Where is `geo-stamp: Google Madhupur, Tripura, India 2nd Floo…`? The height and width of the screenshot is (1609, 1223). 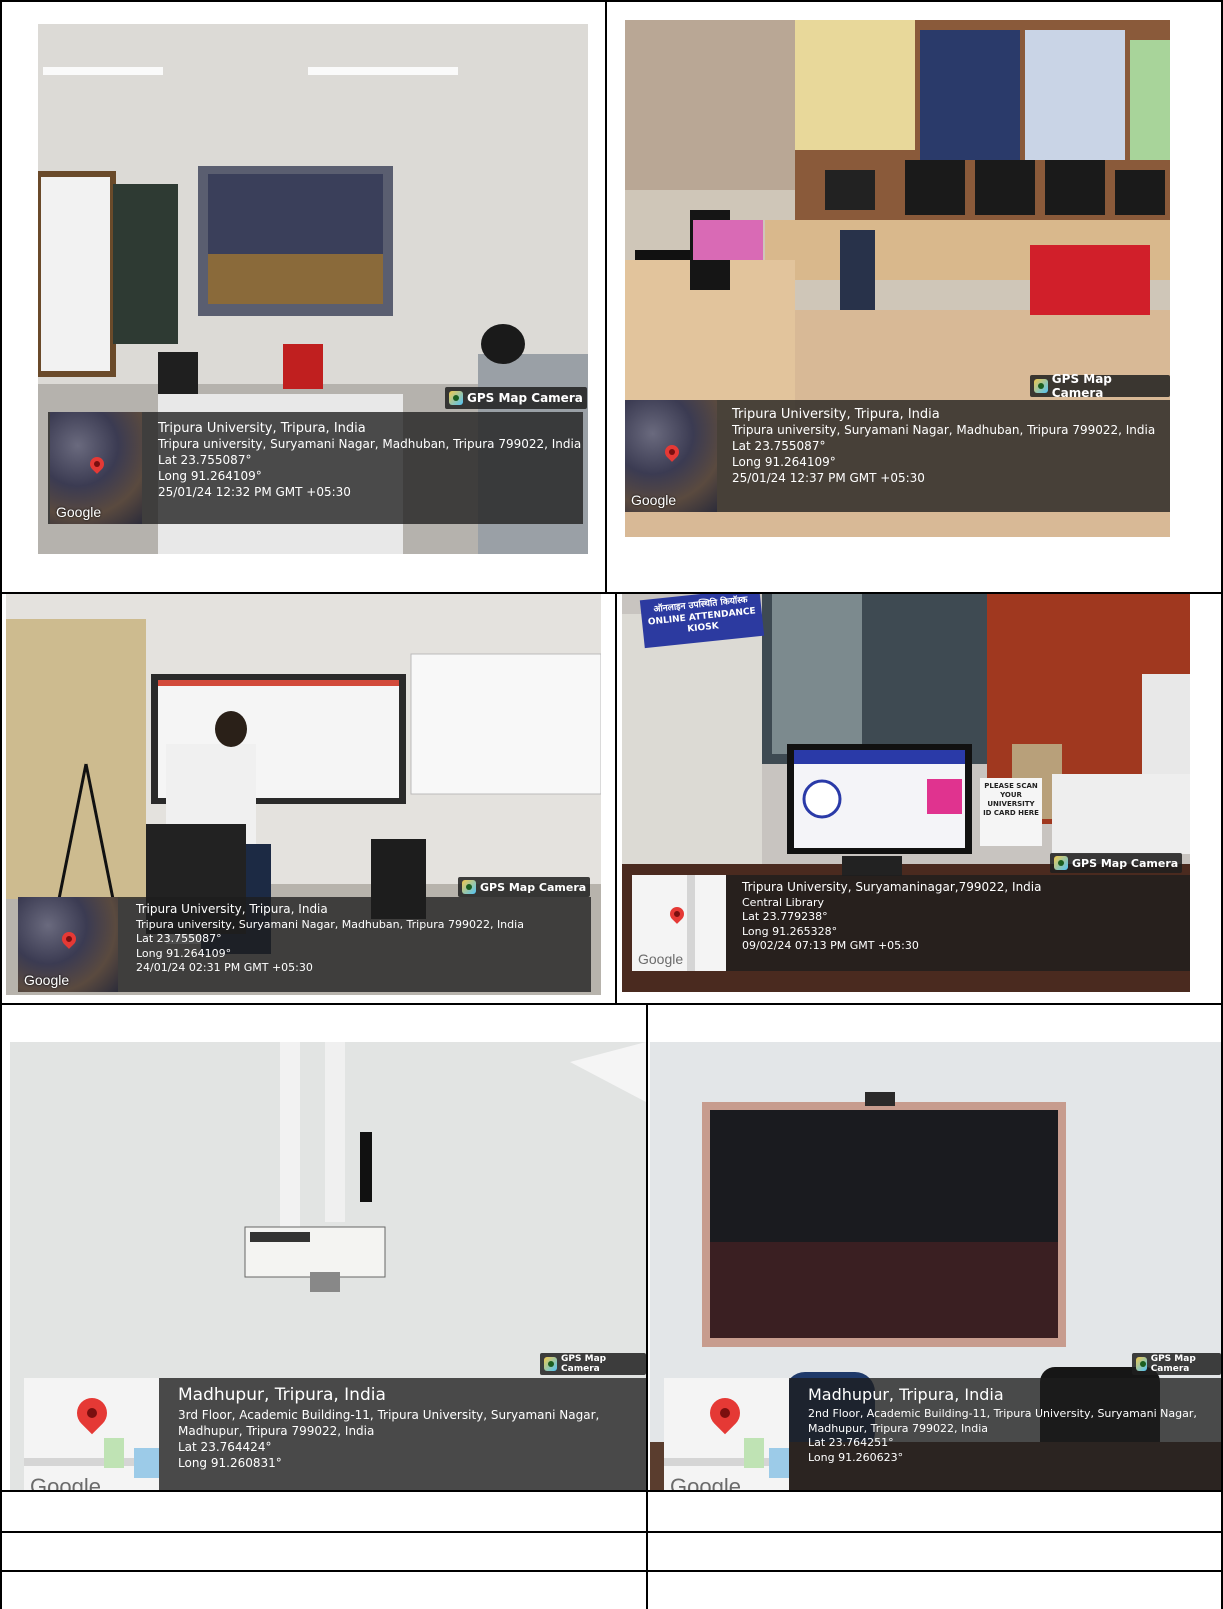
geo-stamp: Google Madhupur, Tripura, India 2nd Floo… is located at coordinates (942, 1434).